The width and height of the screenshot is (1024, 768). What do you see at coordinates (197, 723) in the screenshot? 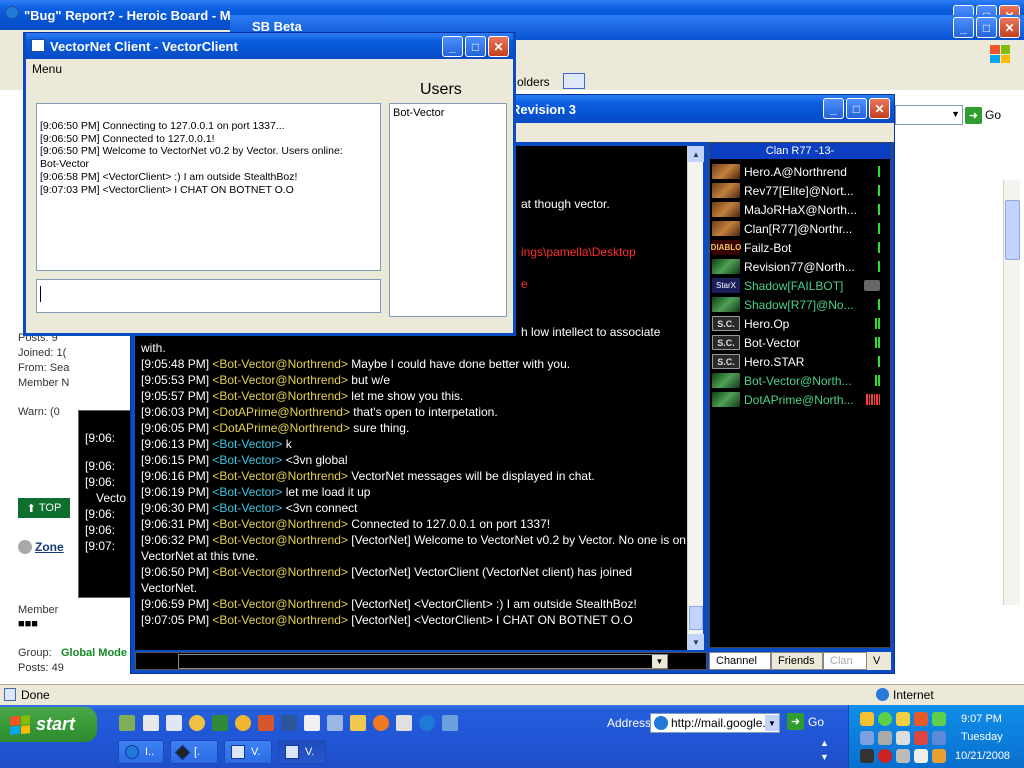
I see `clock-icon` at bounding box center [197, 723].